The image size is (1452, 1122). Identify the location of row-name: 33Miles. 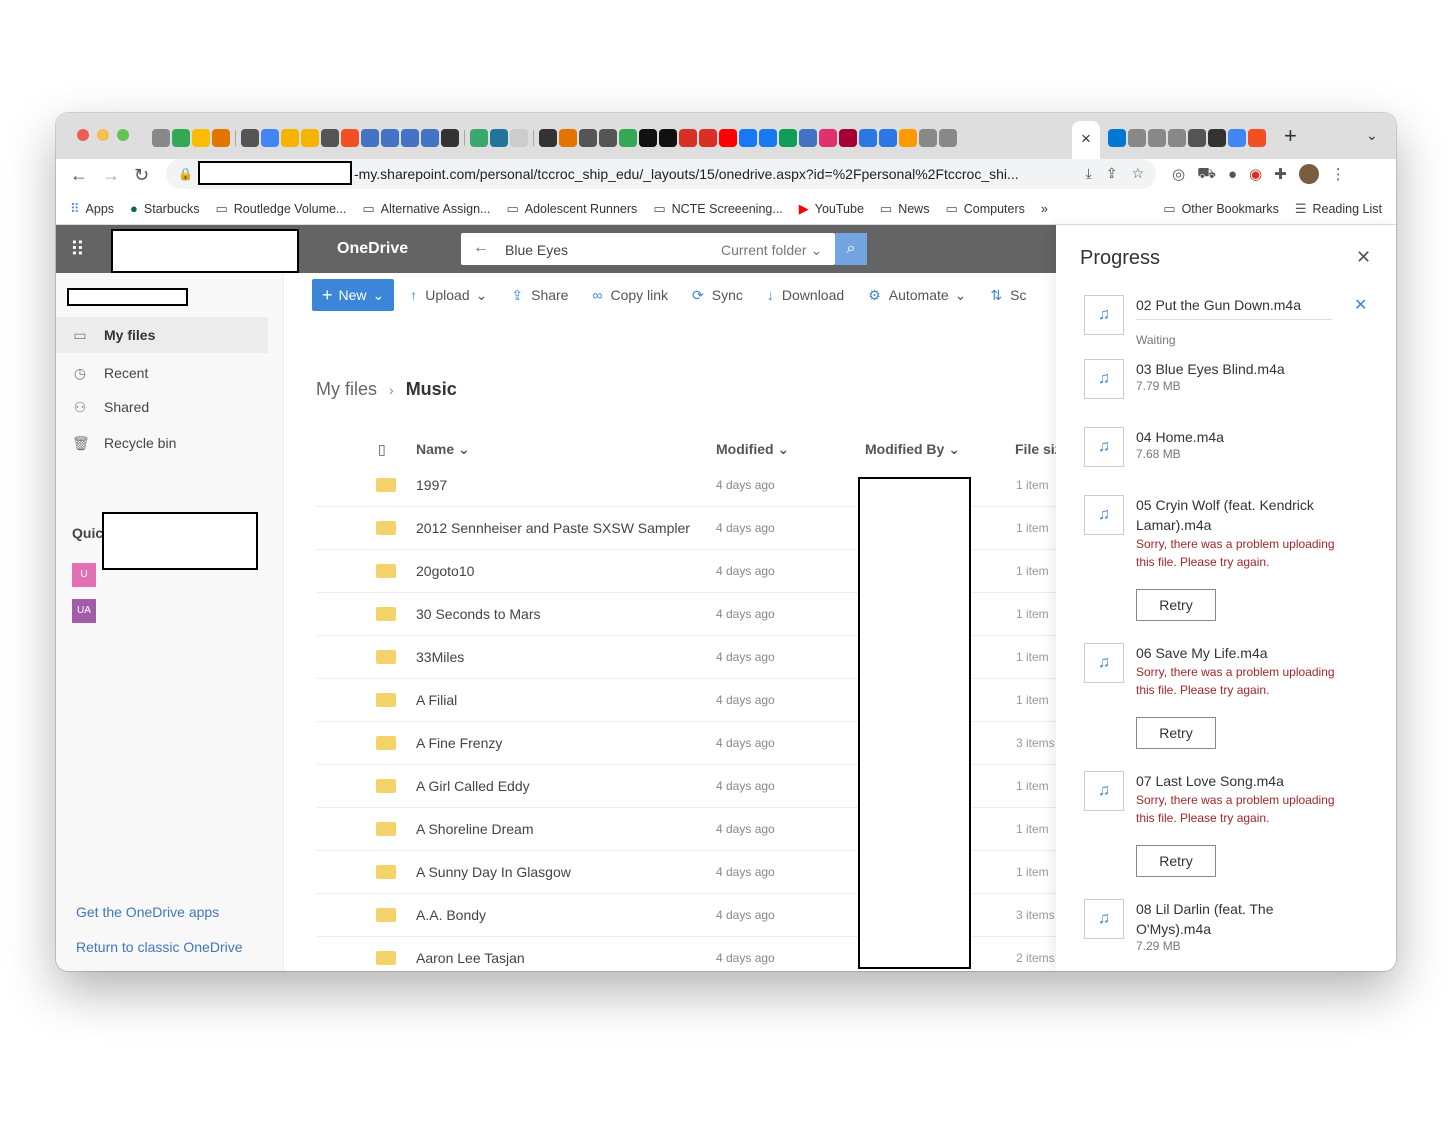
(440, 657).